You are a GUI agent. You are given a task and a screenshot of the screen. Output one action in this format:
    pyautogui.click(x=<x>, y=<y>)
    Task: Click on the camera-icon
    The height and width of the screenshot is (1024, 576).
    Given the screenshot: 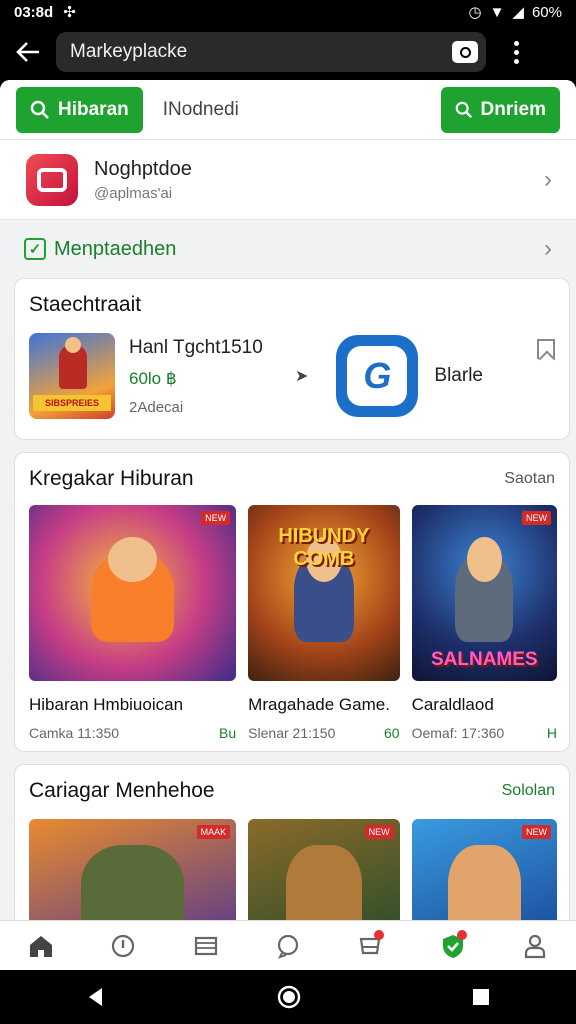 What is the action you would take?
    pyautogui.click(x=465, y=52)
    